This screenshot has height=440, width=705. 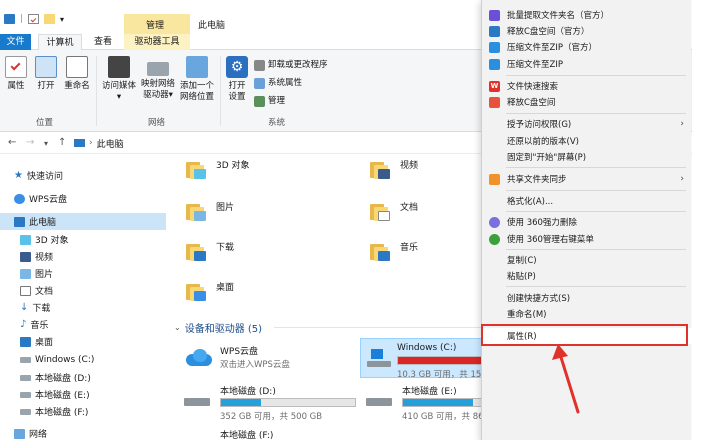 I want to click on menu-item-create-shortcut: 创建快捷方式(S), so click(x=587, y=298).